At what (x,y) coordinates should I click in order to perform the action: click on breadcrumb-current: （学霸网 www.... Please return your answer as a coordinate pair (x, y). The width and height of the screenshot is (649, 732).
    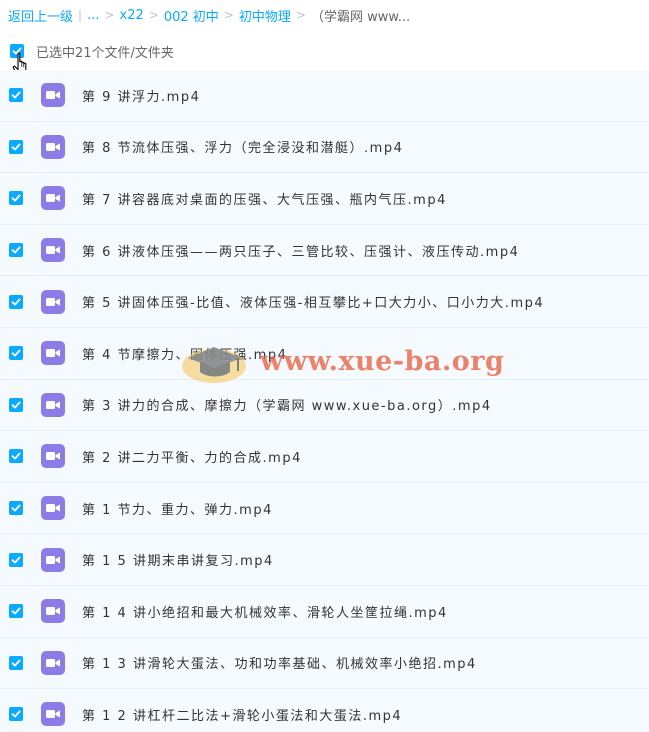
    Looking at the image, I should click on (360, 17).